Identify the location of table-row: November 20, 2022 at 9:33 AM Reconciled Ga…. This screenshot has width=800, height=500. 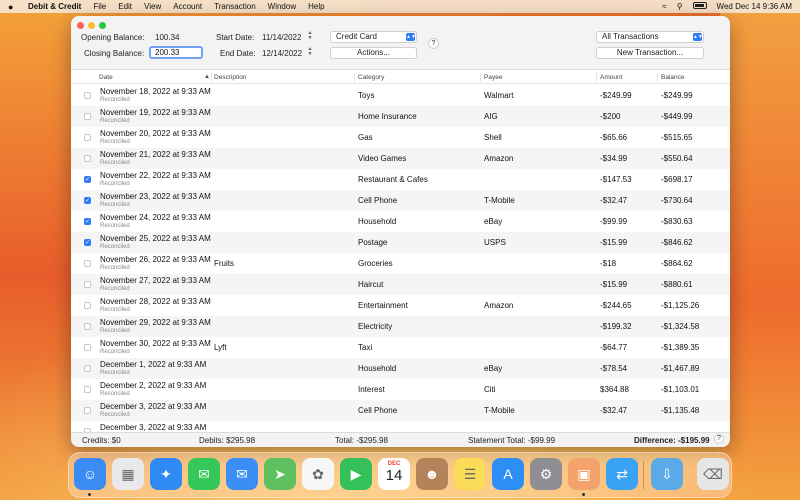
(400, 137).